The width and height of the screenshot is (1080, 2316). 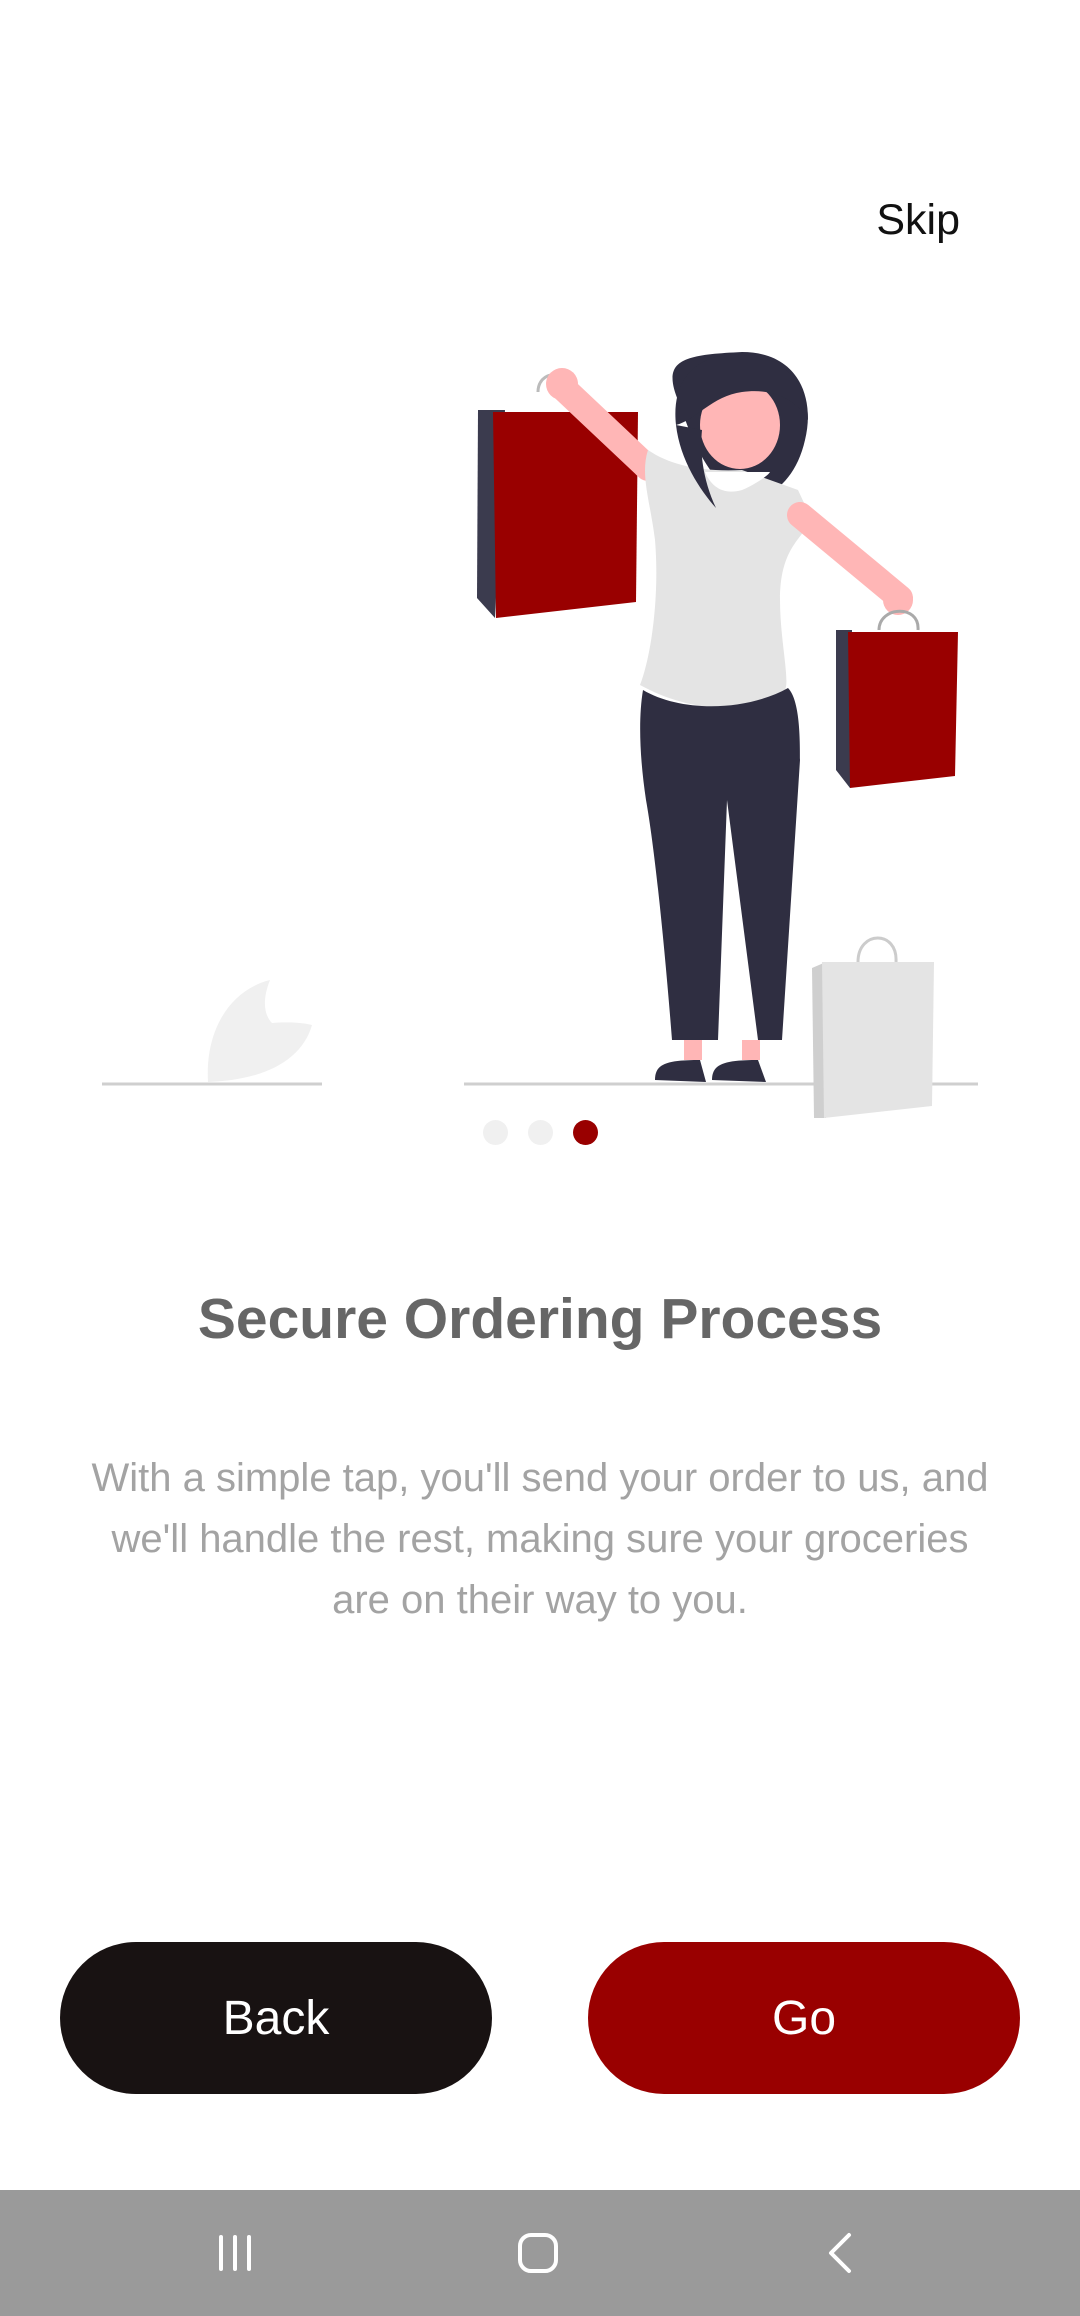 What do you see at coordinates (841, 2253) in the screenshot?
I see `back-icon` at bounding box center [841, 2253].